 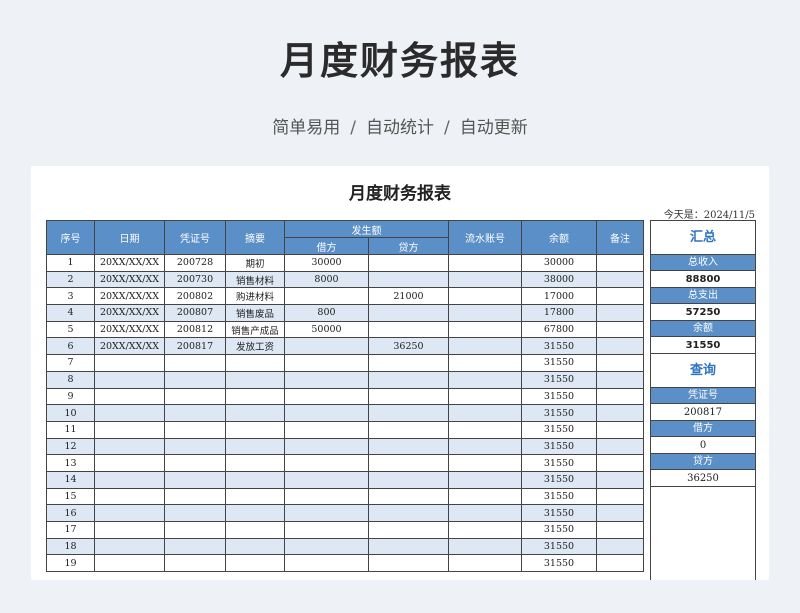 What do you see at coordinates (255, 263) in the screenshot?
I see `cell-summary: 期初` at bounding box center [255, 263].